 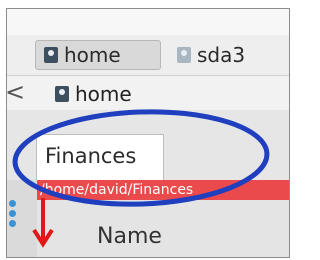 What do you see at coordinates (148, 93) in the screenshot?
I see `navigation-row: < home` at bounding box center [148, 93].